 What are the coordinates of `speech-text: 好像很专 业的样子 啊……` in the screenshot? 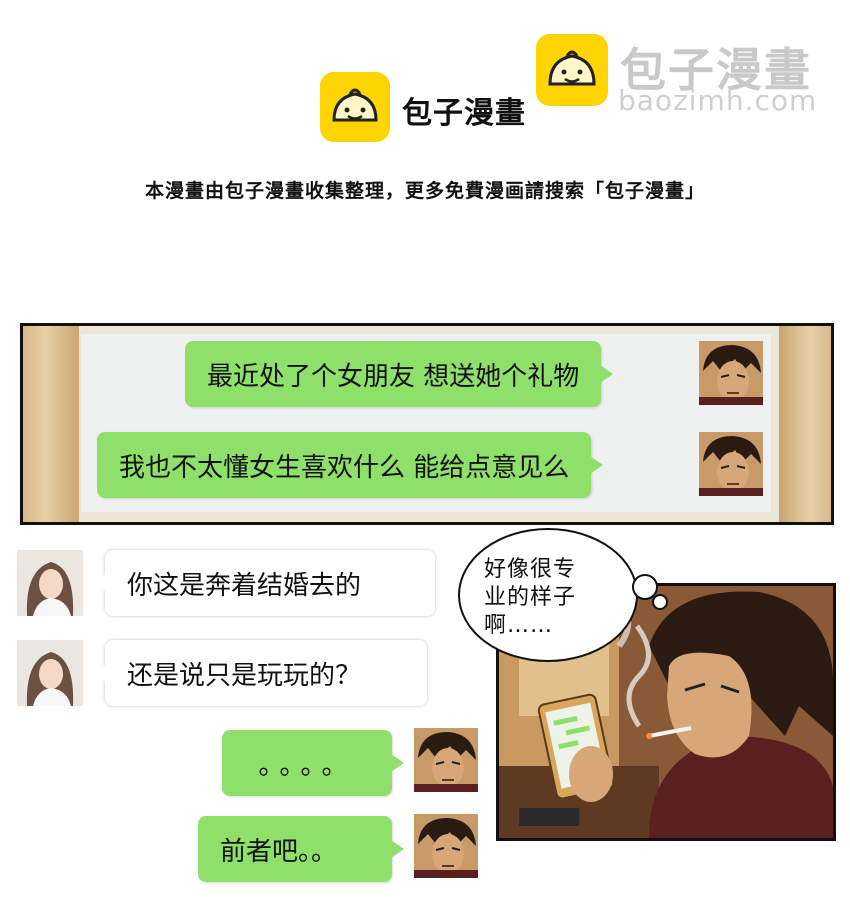 It's located at (549, 598).